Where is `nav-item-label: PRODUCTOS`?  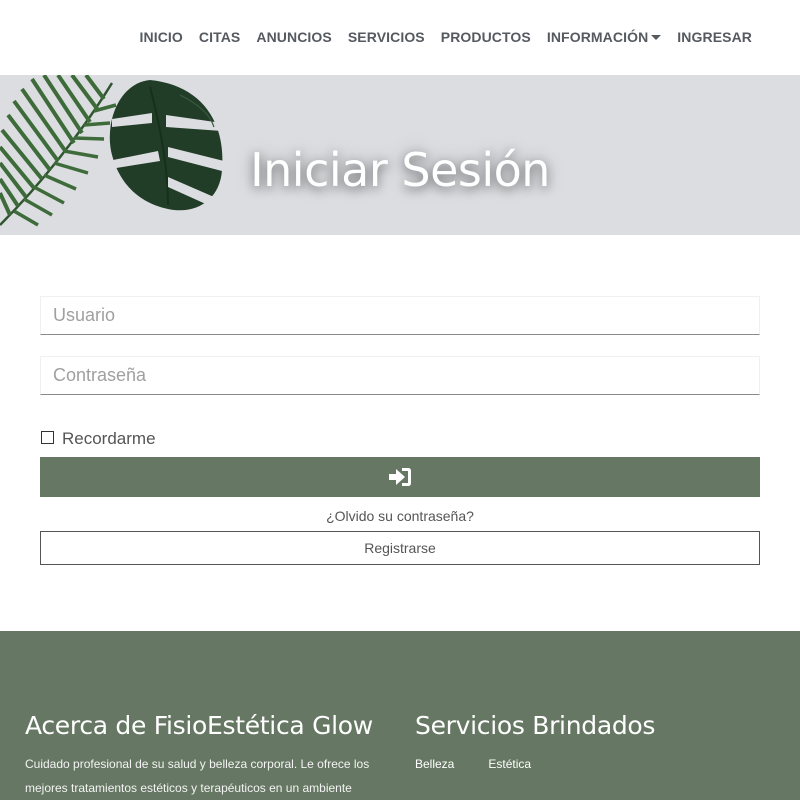 nav-item-label: PRODUCTOS is located at coordinates (485, 37).